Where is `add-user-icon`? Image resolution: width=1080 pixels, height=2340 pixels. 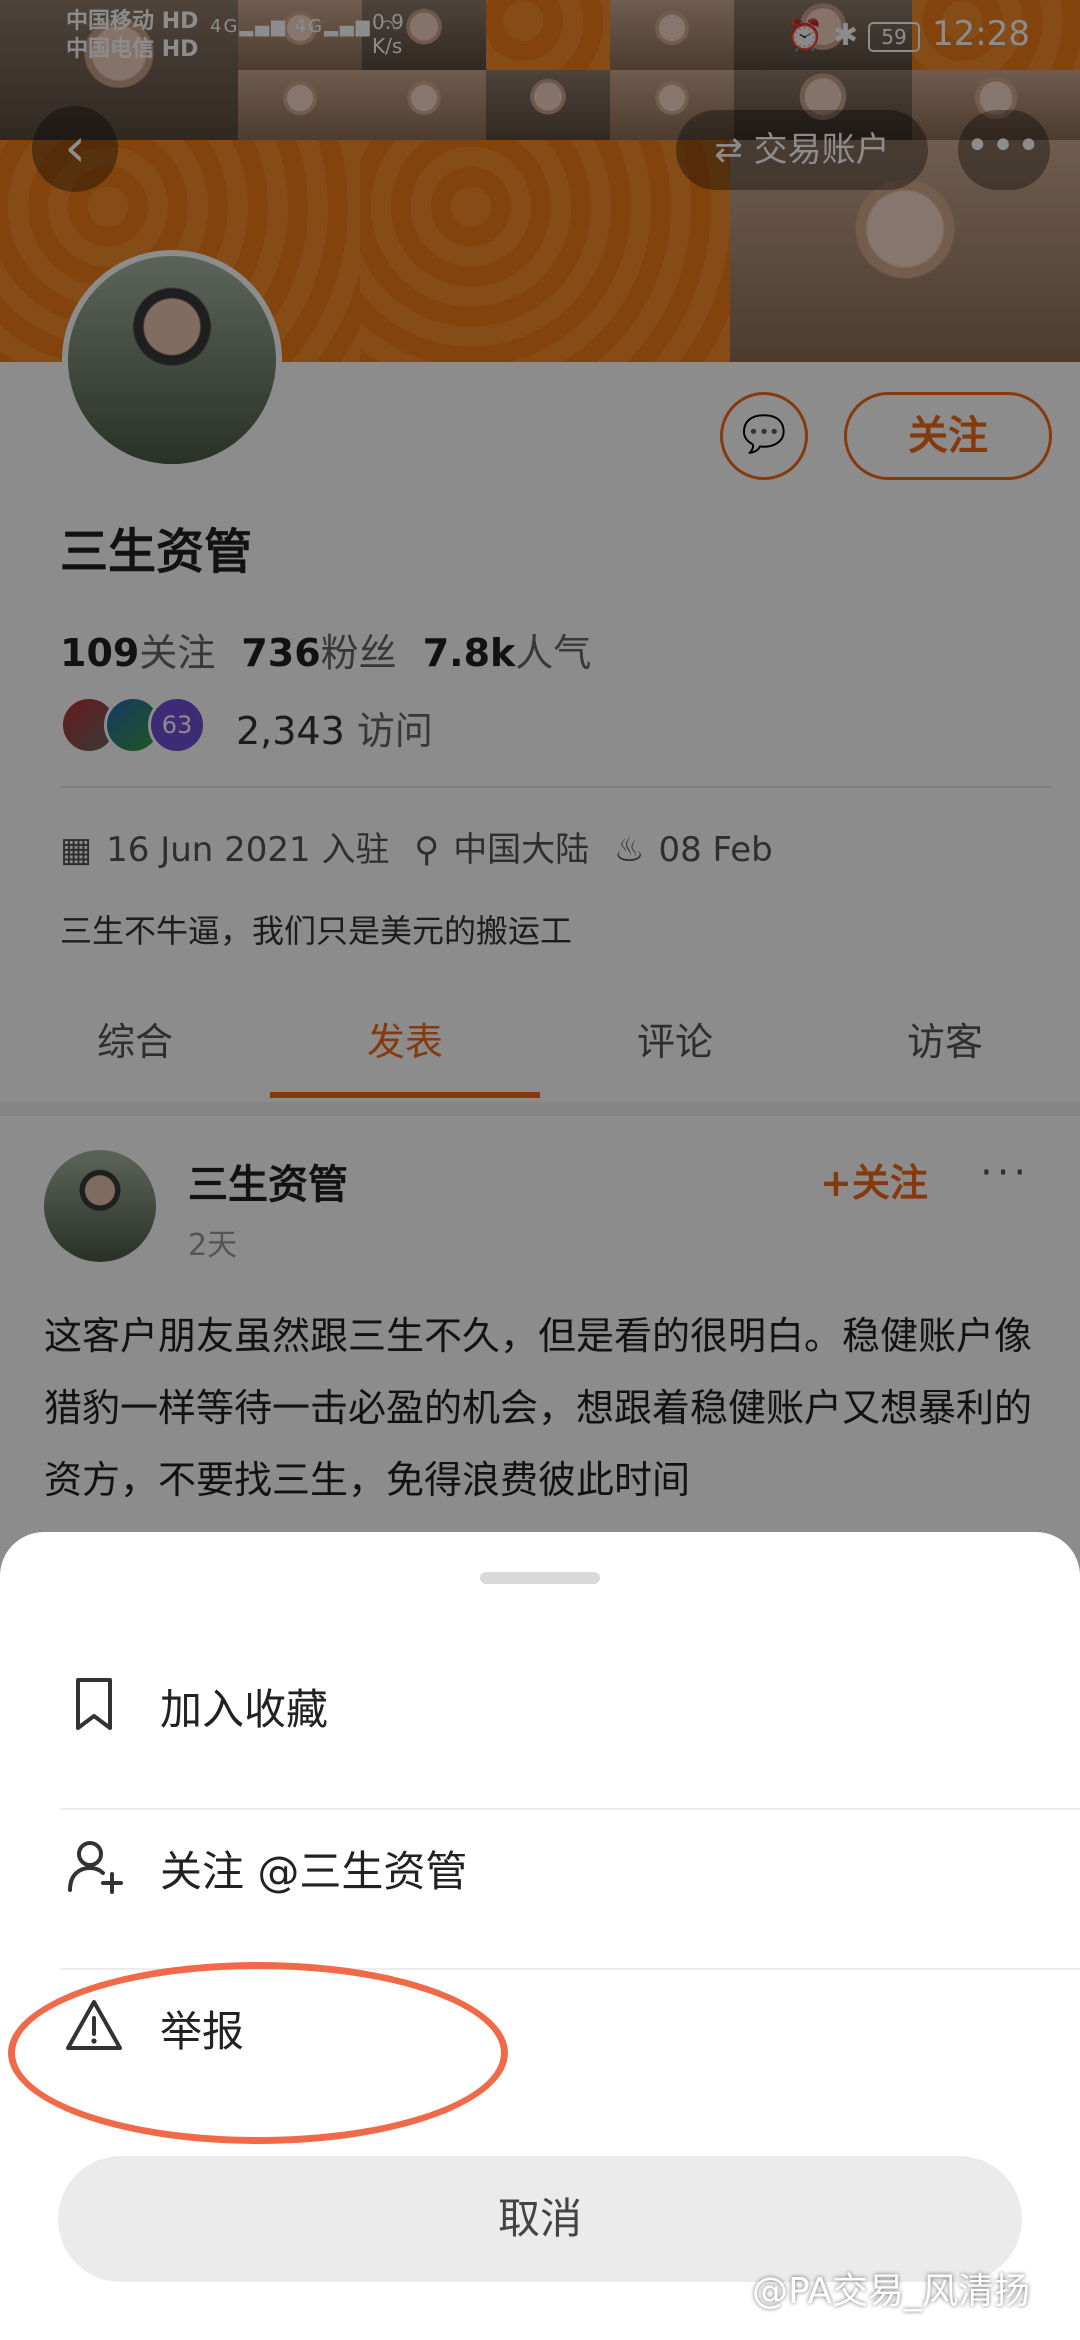 add-user-icon is located at coordinates (95, 1867).